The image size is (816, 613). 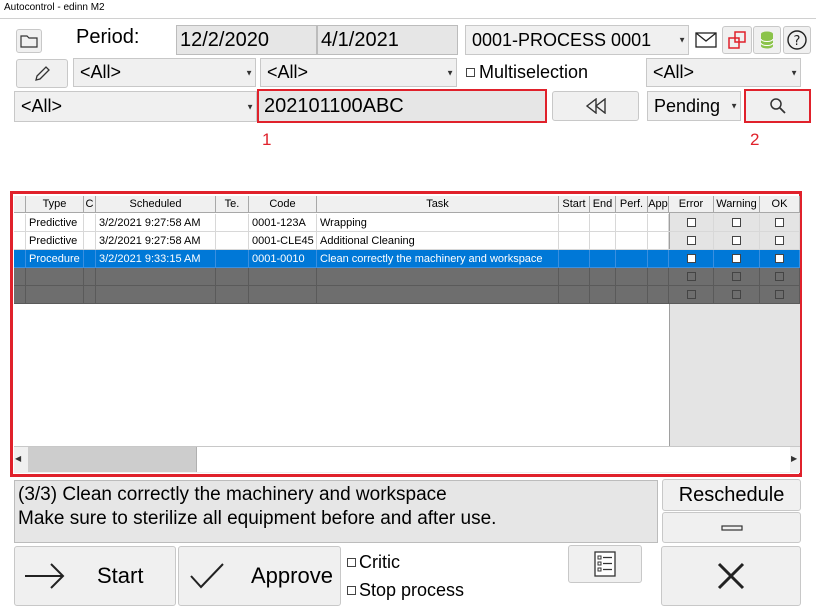 I want to click on critic-checkbox, so click(x=351, y=562).